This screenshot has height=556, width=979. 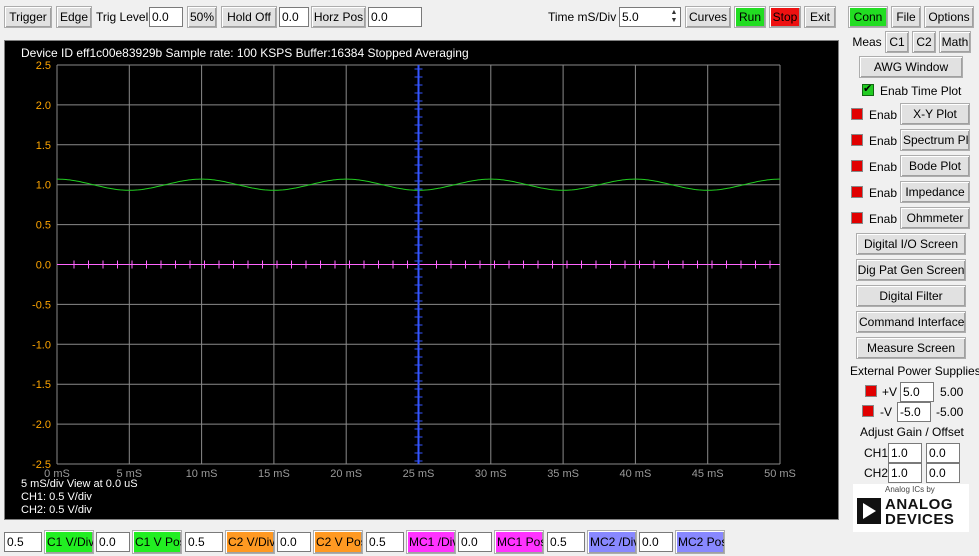 What do you see at coordinates (890, 392) in the screenshot?
I see `plus-v-label: +V` at bounding box center [890, 392].